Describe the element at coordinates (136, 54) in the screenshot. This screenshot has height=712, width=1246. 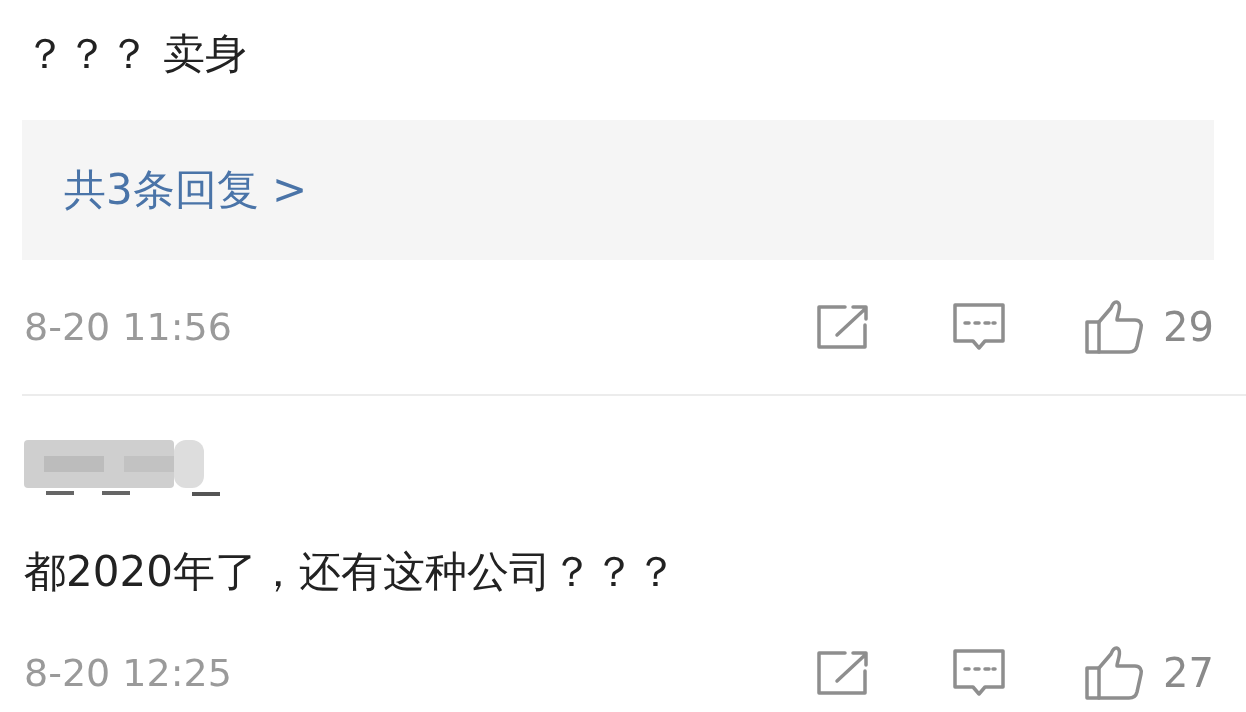
I see `comment-text: ？？？ 卖身` at that location.